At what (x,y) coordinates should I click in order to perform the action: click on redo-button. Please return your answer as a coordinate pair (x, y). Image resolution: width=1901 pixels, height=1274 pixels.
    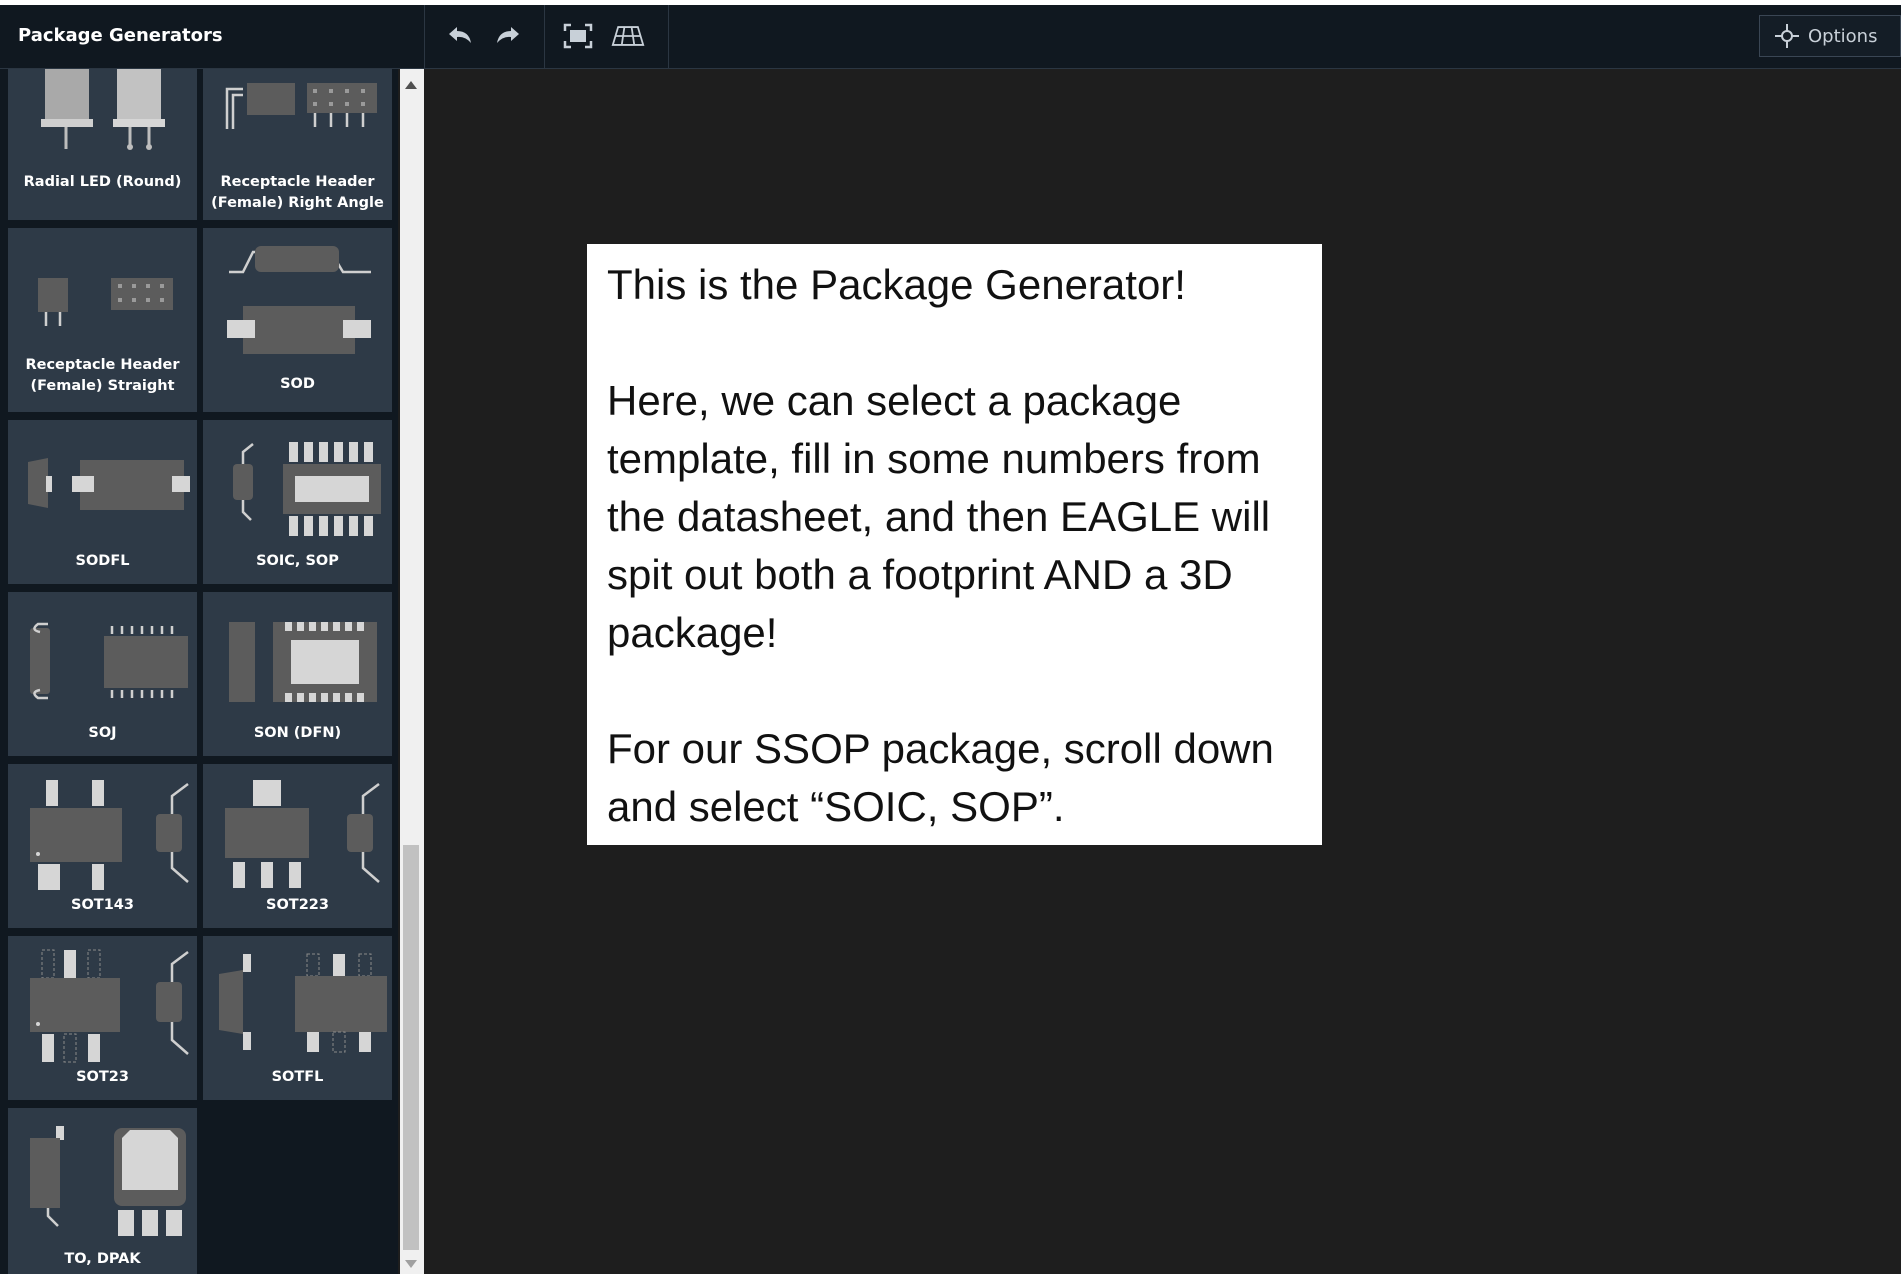
    Looking at the image, I should click on (508, 36).